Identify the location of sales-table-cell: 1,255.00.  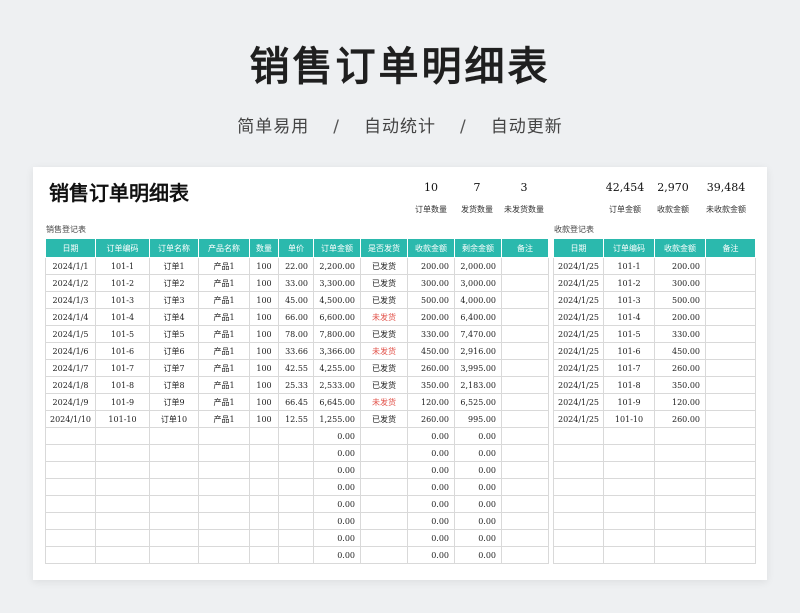
(337, 419).